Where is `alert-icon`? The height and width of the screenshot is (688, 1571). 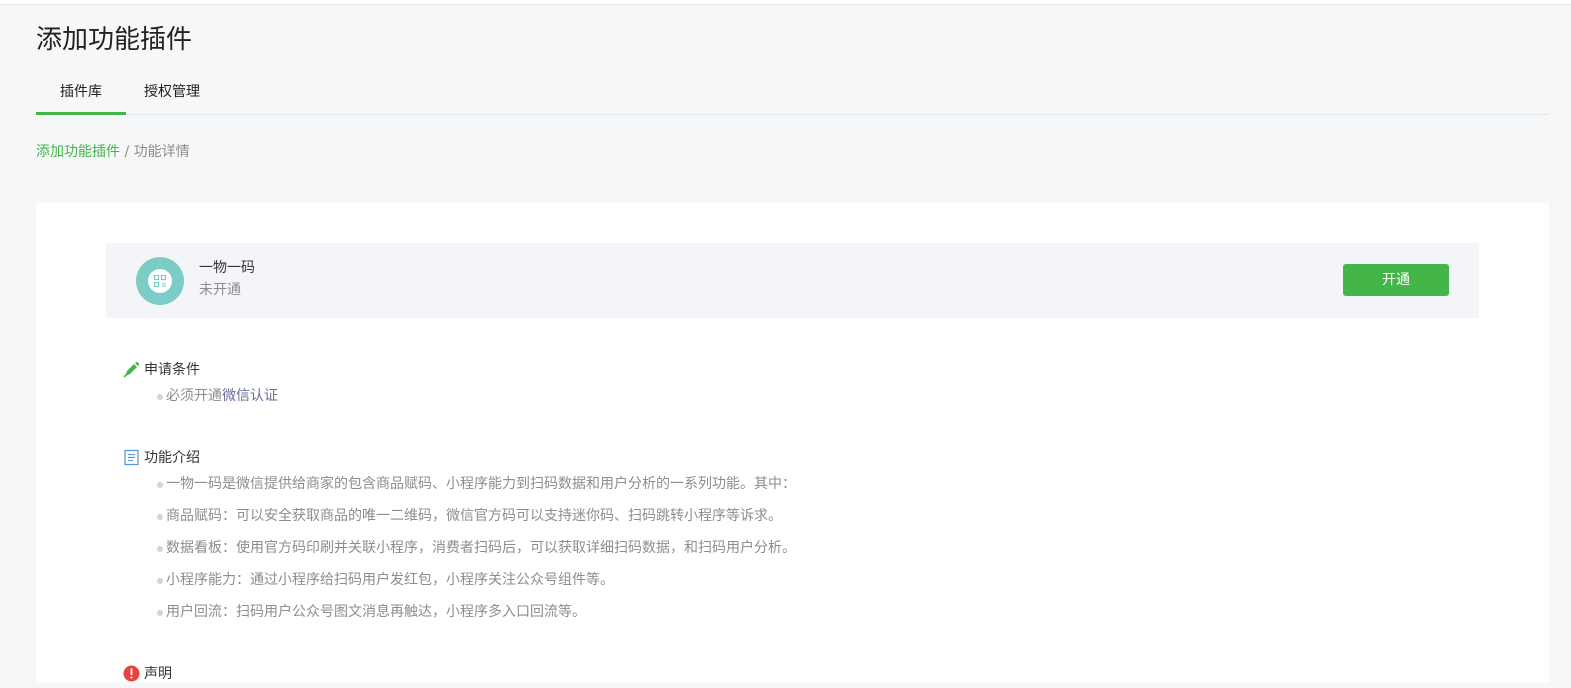
alert-icon is located at coordinates (131, 673).